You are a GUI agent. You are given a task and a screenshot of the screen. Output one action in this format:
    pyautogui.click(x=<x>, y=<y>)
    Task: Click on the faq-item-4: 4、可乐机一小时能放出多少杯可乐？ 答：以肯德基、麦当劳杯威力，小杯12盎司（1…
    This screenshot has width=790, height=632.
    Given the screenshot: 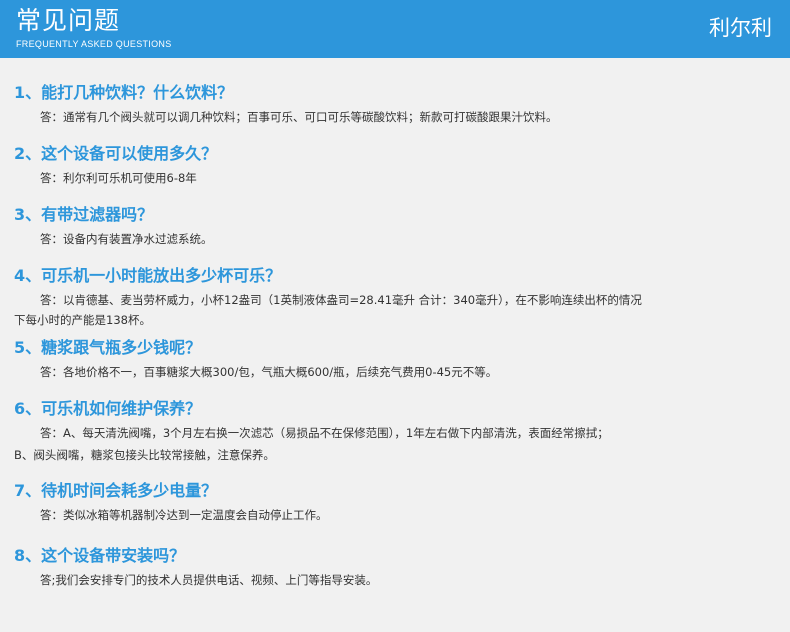 What is the action you would take?
    pyautogui.click(x=395, y=297)
    